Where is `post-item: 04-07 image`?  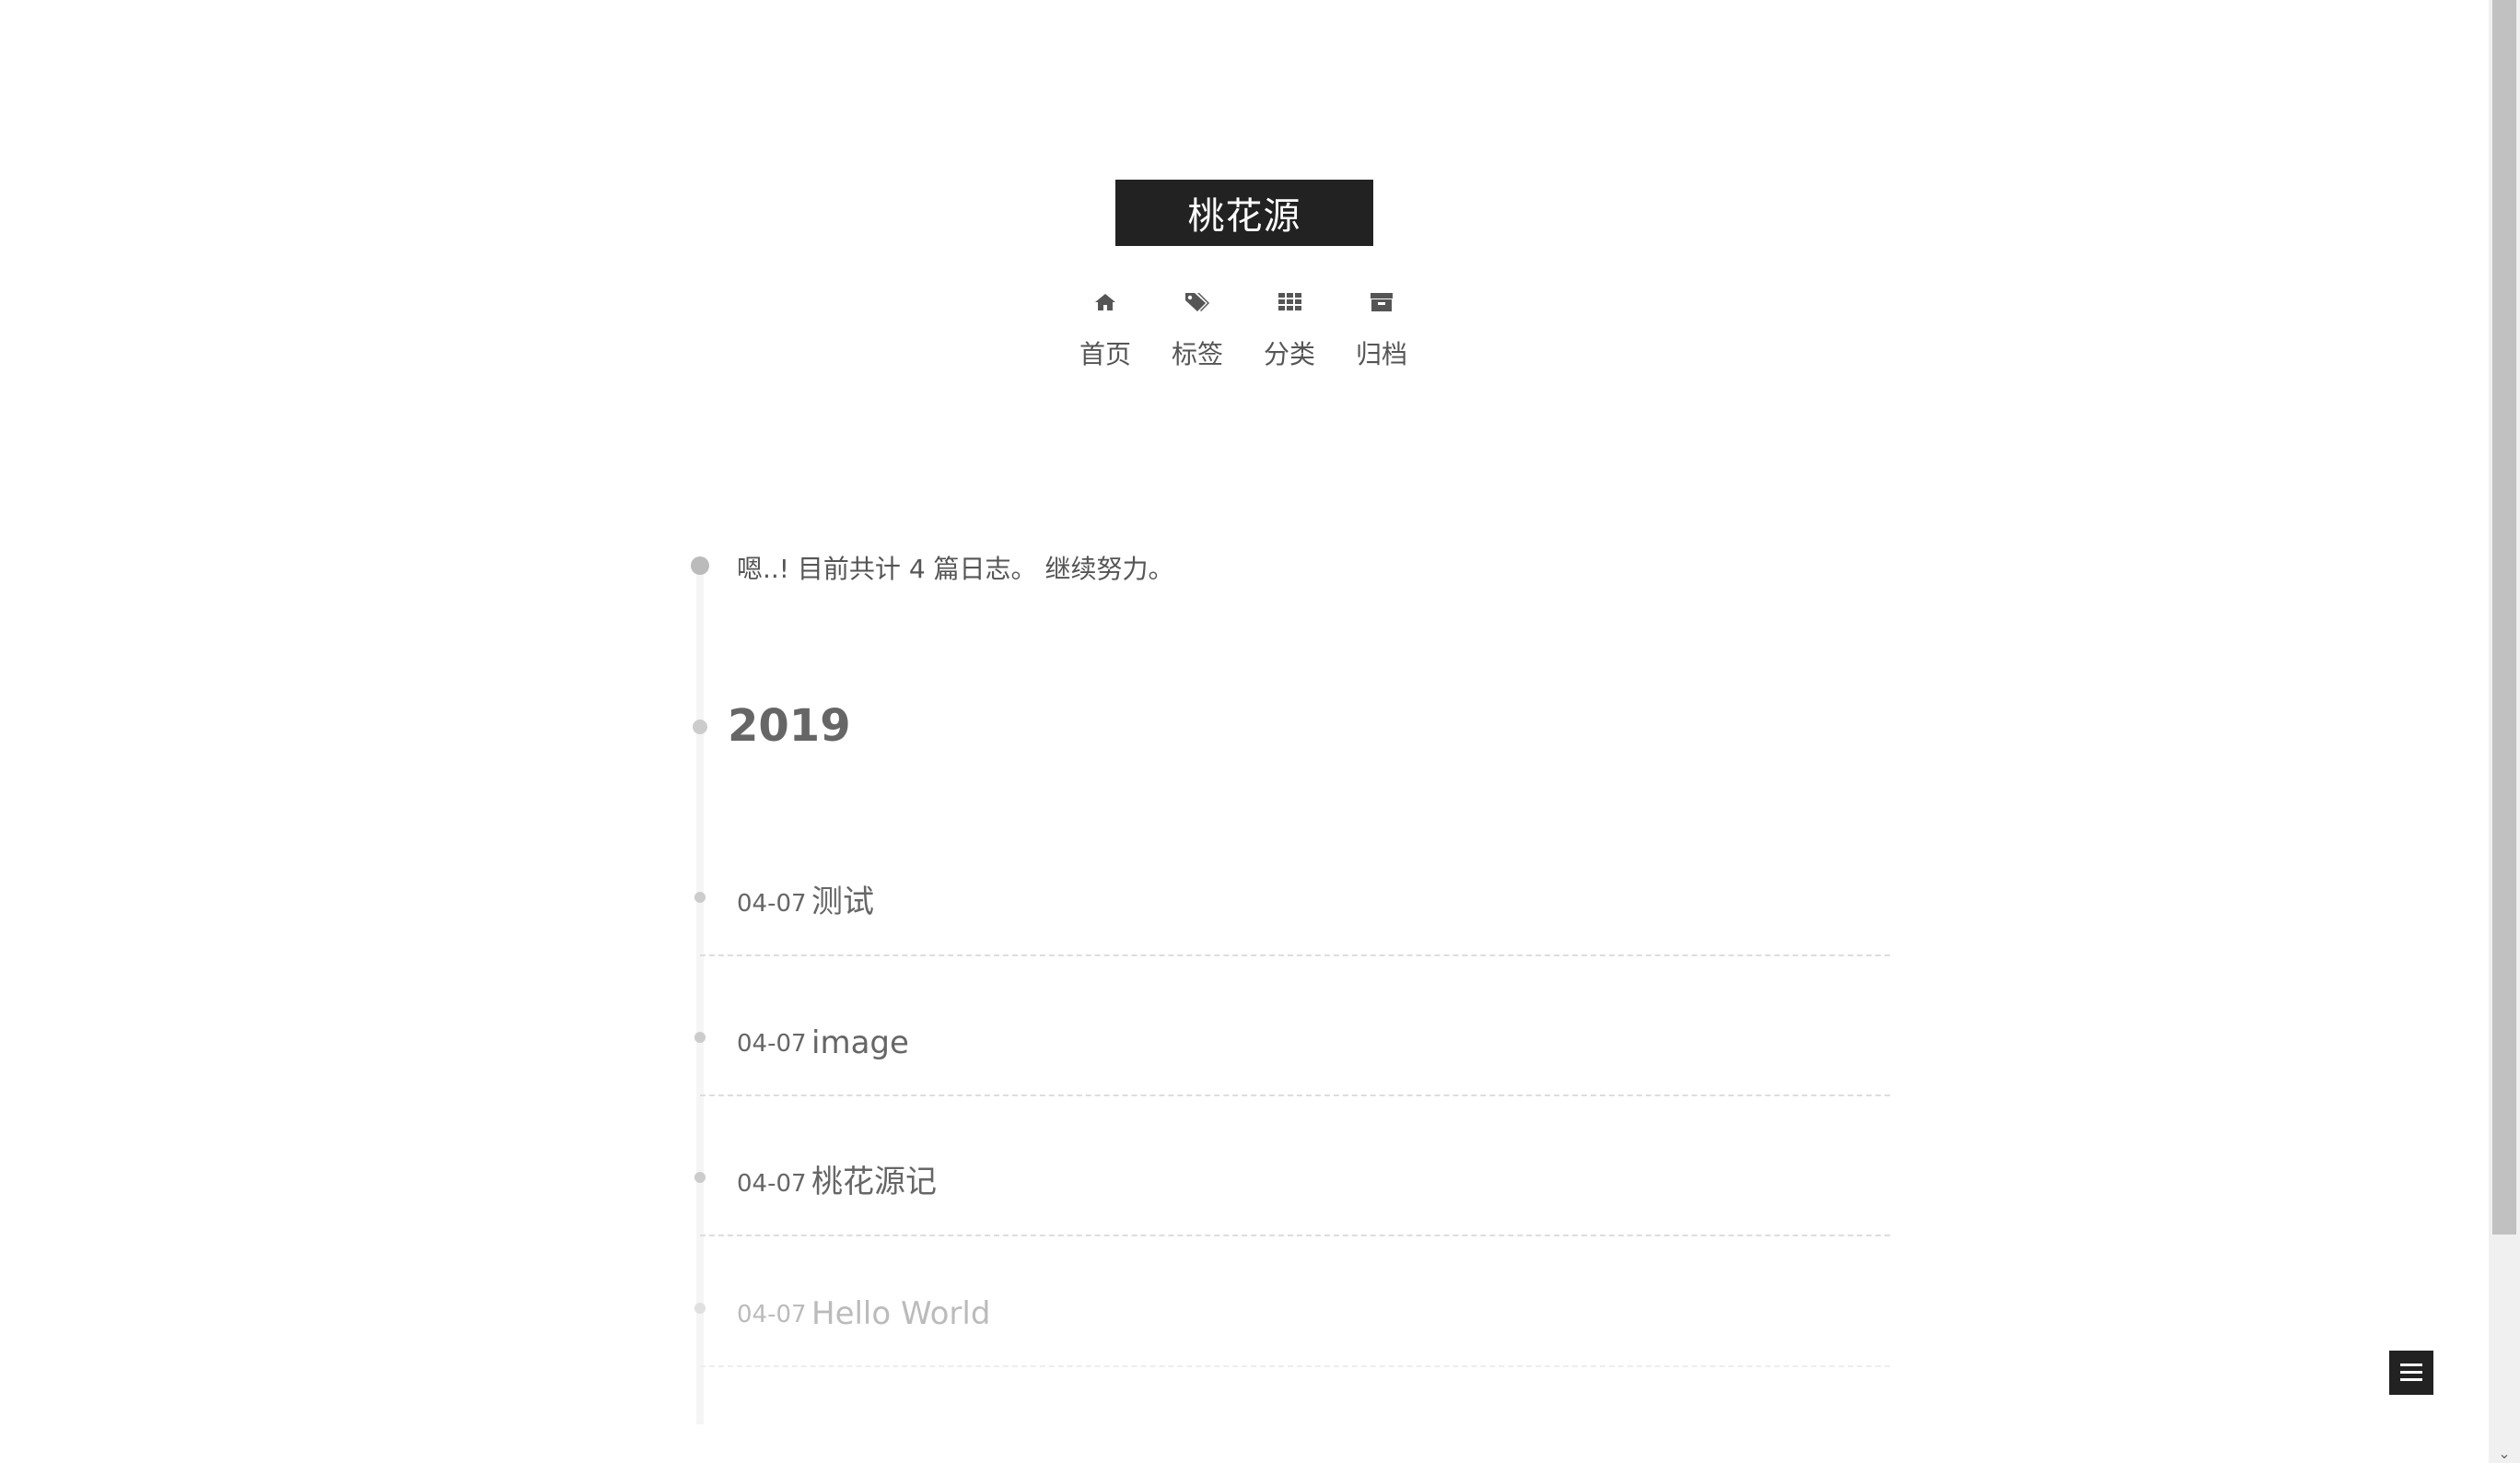 post-item: 04-07 image is located at coordinates (1295, 1059).